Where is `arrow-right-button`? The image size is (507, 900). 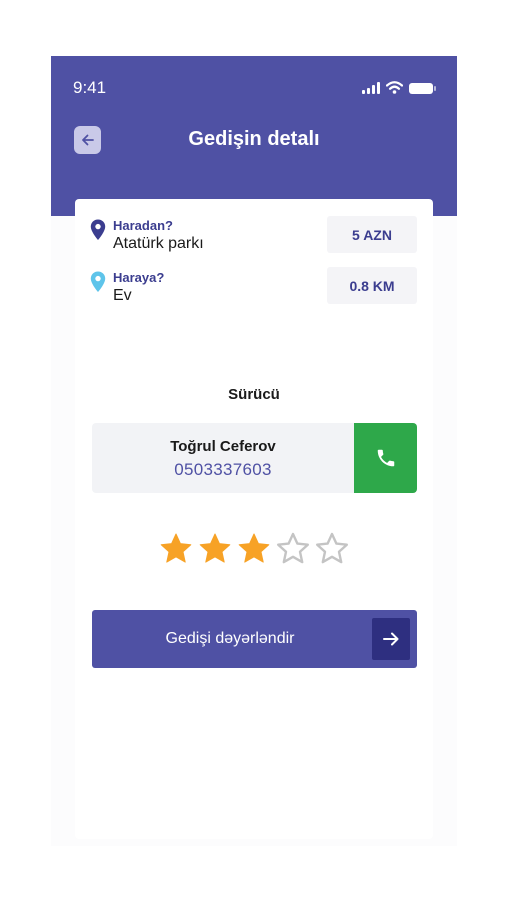
arrow-right-button is located at coordinates (391, 639).